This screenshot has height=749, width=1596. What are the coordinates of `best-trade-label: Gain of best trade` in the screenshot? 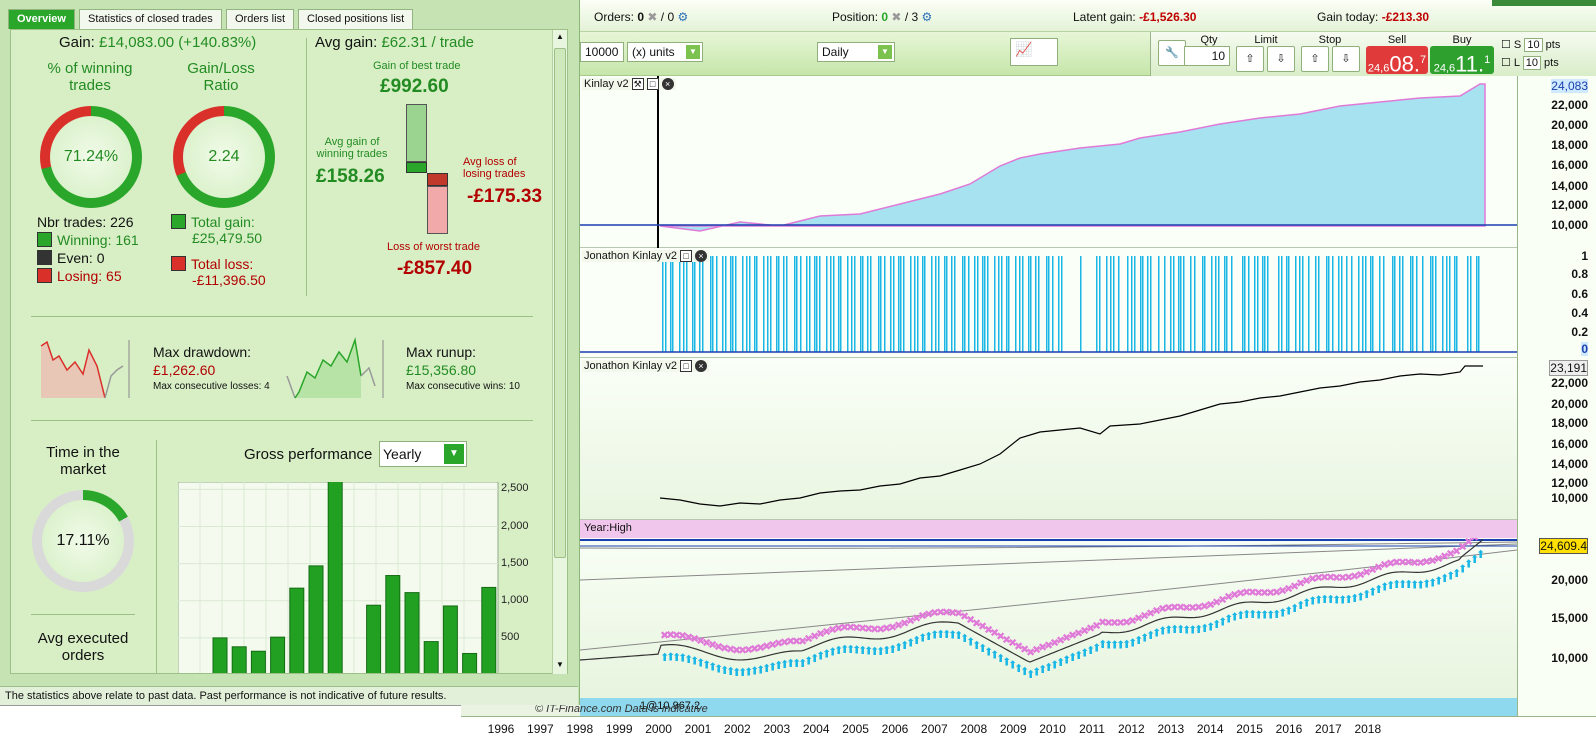 It's located at (417, 66).